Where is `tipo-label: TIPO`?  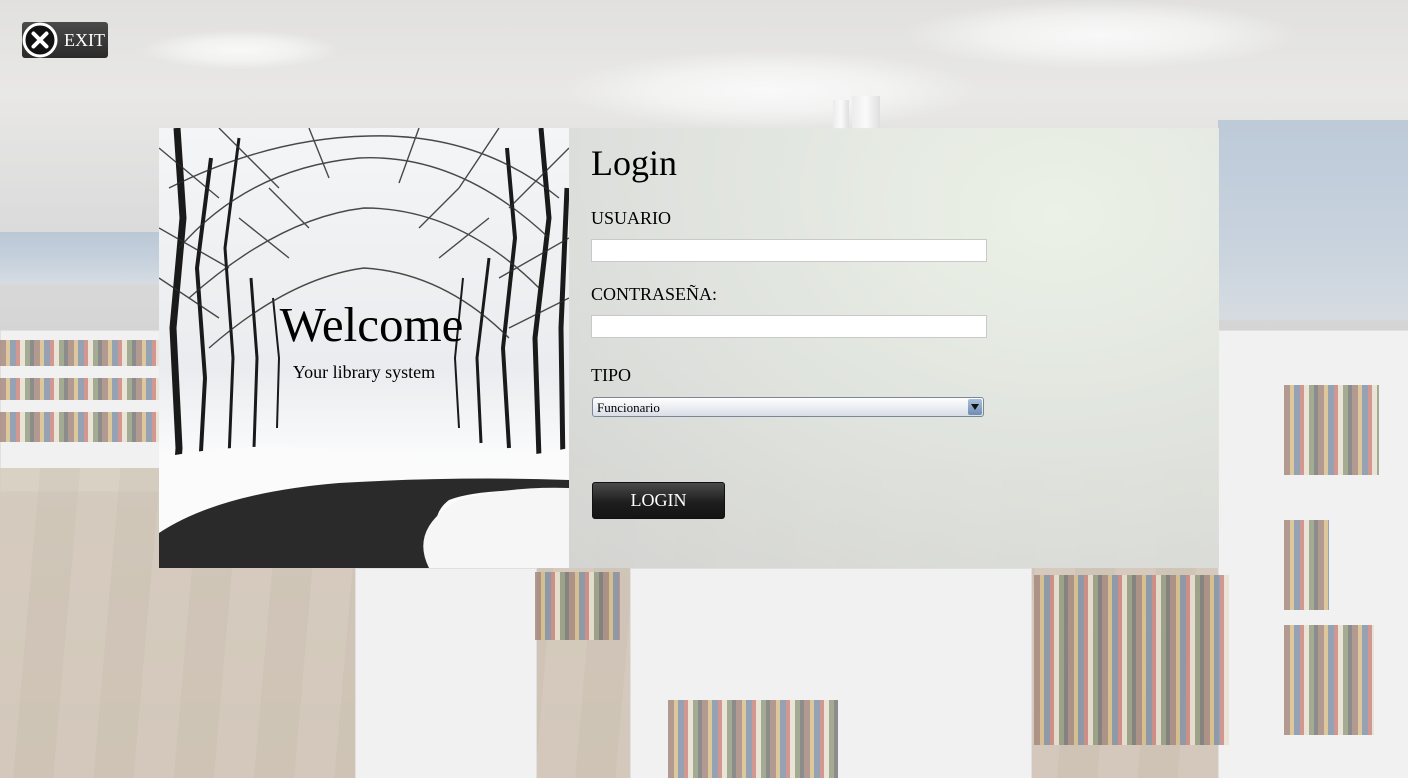 tipo-label: TIPO is located at coordinates (611, 375).